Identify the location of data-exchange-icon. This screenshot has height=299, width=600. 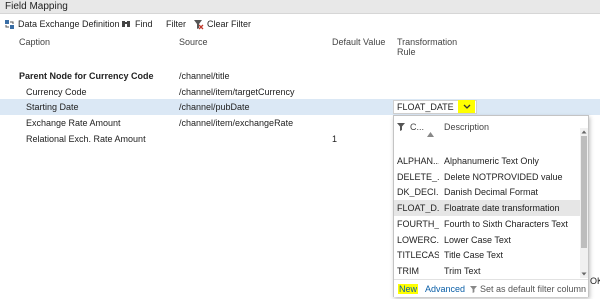
(9, 24).